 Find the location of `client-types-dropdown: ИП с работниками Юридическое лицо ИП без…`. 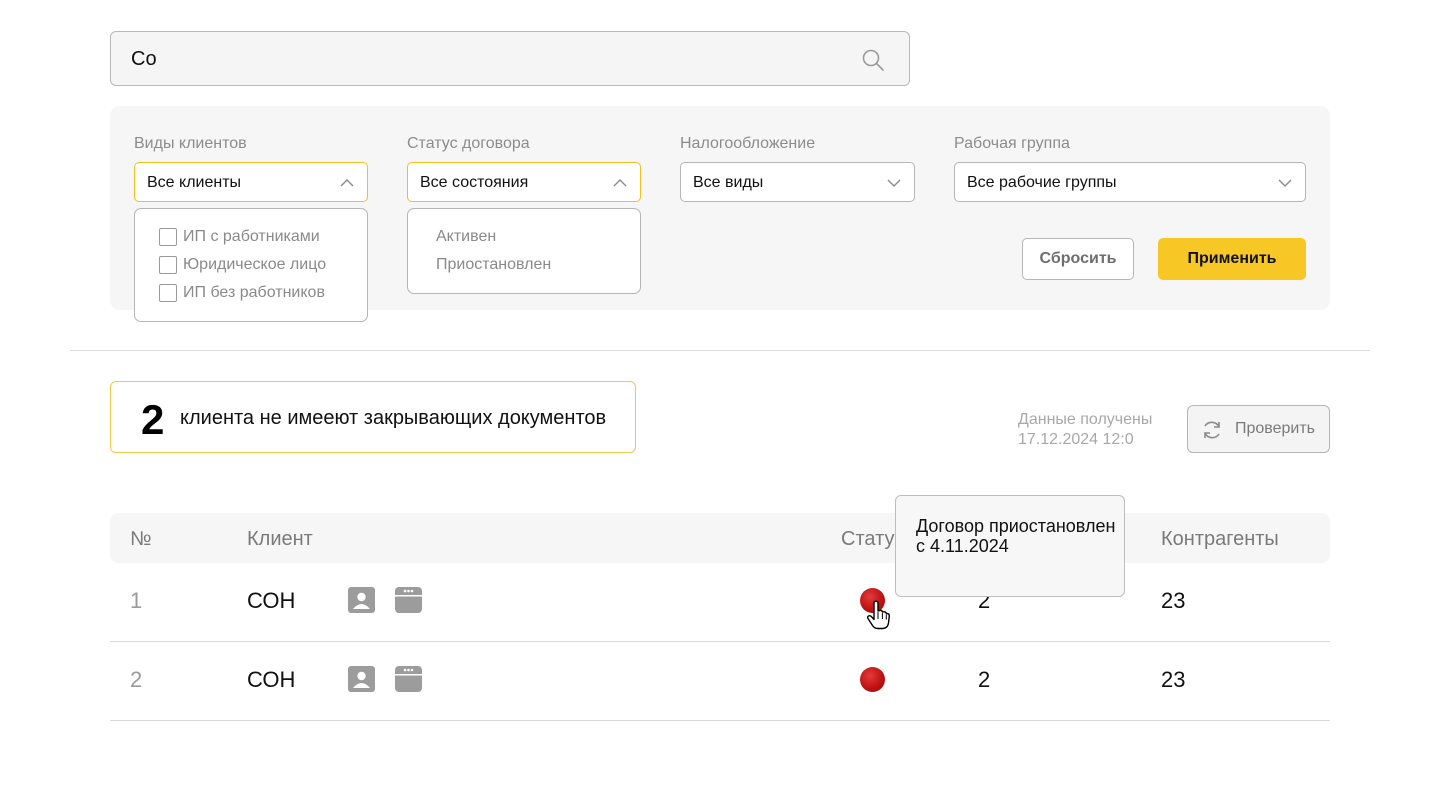

client-types-dropdown: ИП с работниками Юридическое лицо ИП без… is located at coordinates (251, 265).